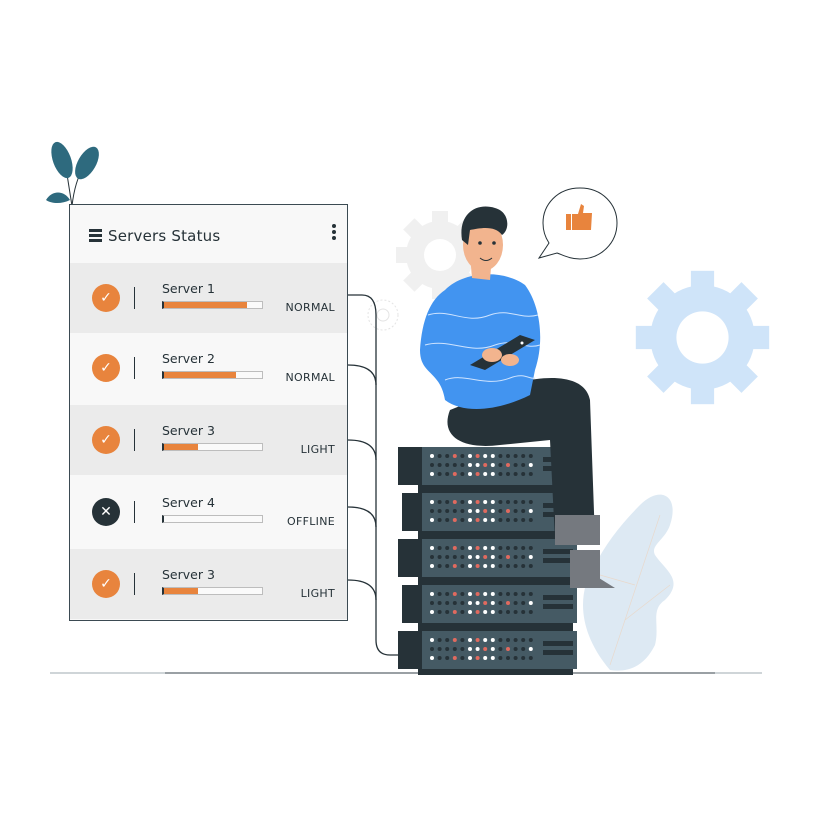 The image size is (818, 818). What do you see at coordinates (208, 512) in the screenshot?
I see `server-row: ✕ Server 4 OFFLINE` at bounding box center [208, 512].